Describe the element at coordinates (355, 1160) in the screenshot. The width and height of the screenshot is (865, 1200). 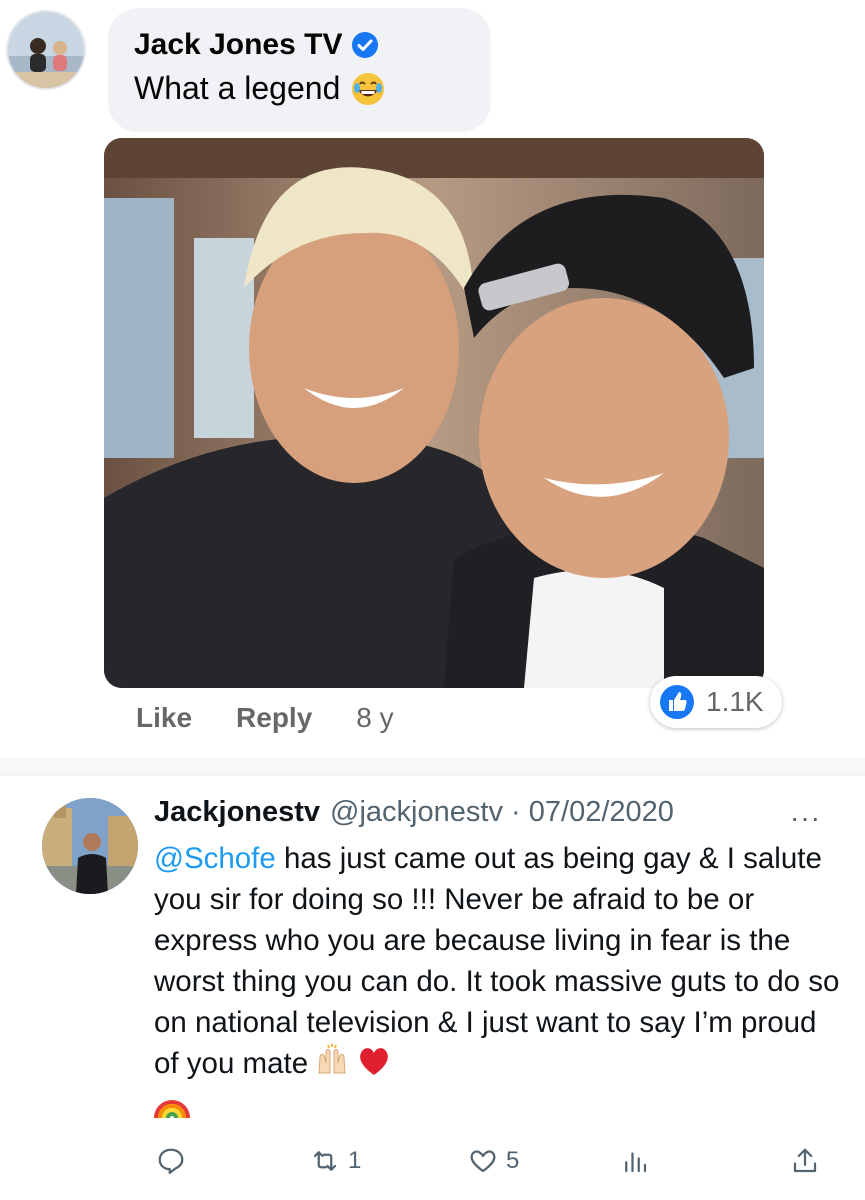
I see `retweet-count: 1` at that location.